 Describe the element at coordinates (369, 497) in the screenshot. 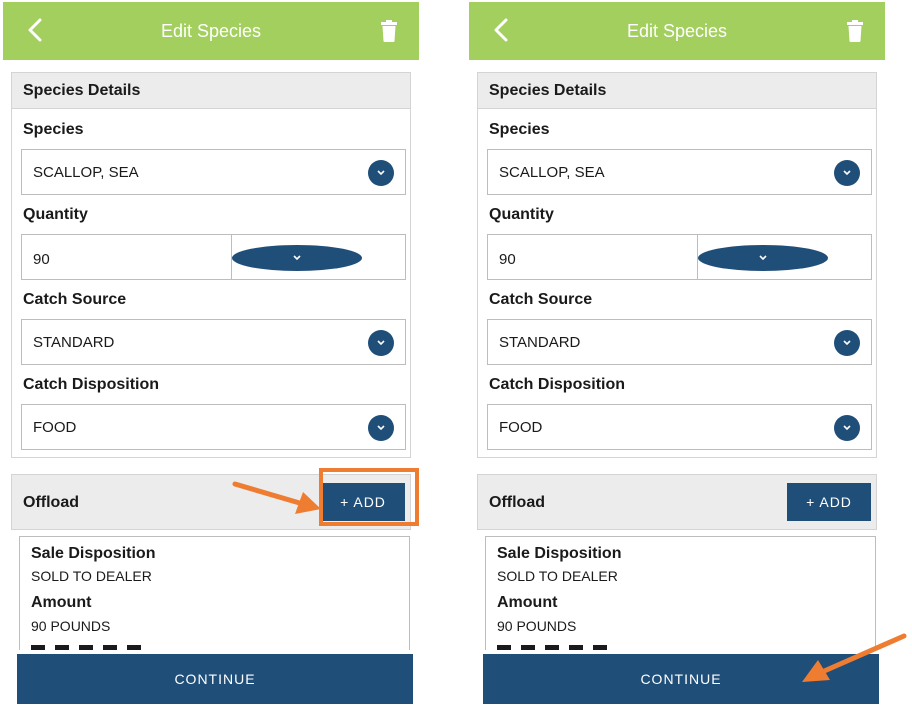

I see `annotation-highlight-box` at that location.